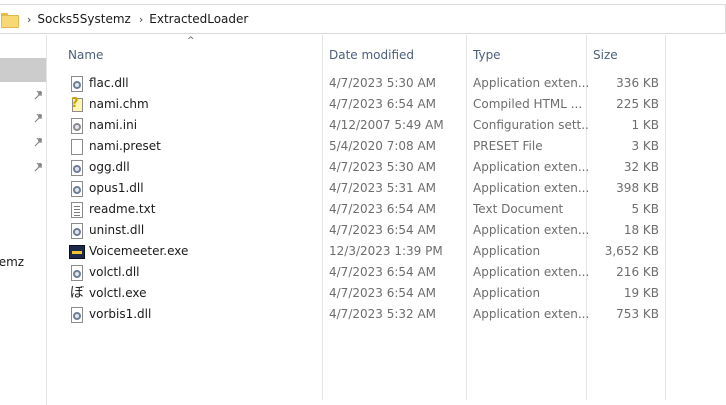  I want to click on column-header-type: Type, so click(526, 55).